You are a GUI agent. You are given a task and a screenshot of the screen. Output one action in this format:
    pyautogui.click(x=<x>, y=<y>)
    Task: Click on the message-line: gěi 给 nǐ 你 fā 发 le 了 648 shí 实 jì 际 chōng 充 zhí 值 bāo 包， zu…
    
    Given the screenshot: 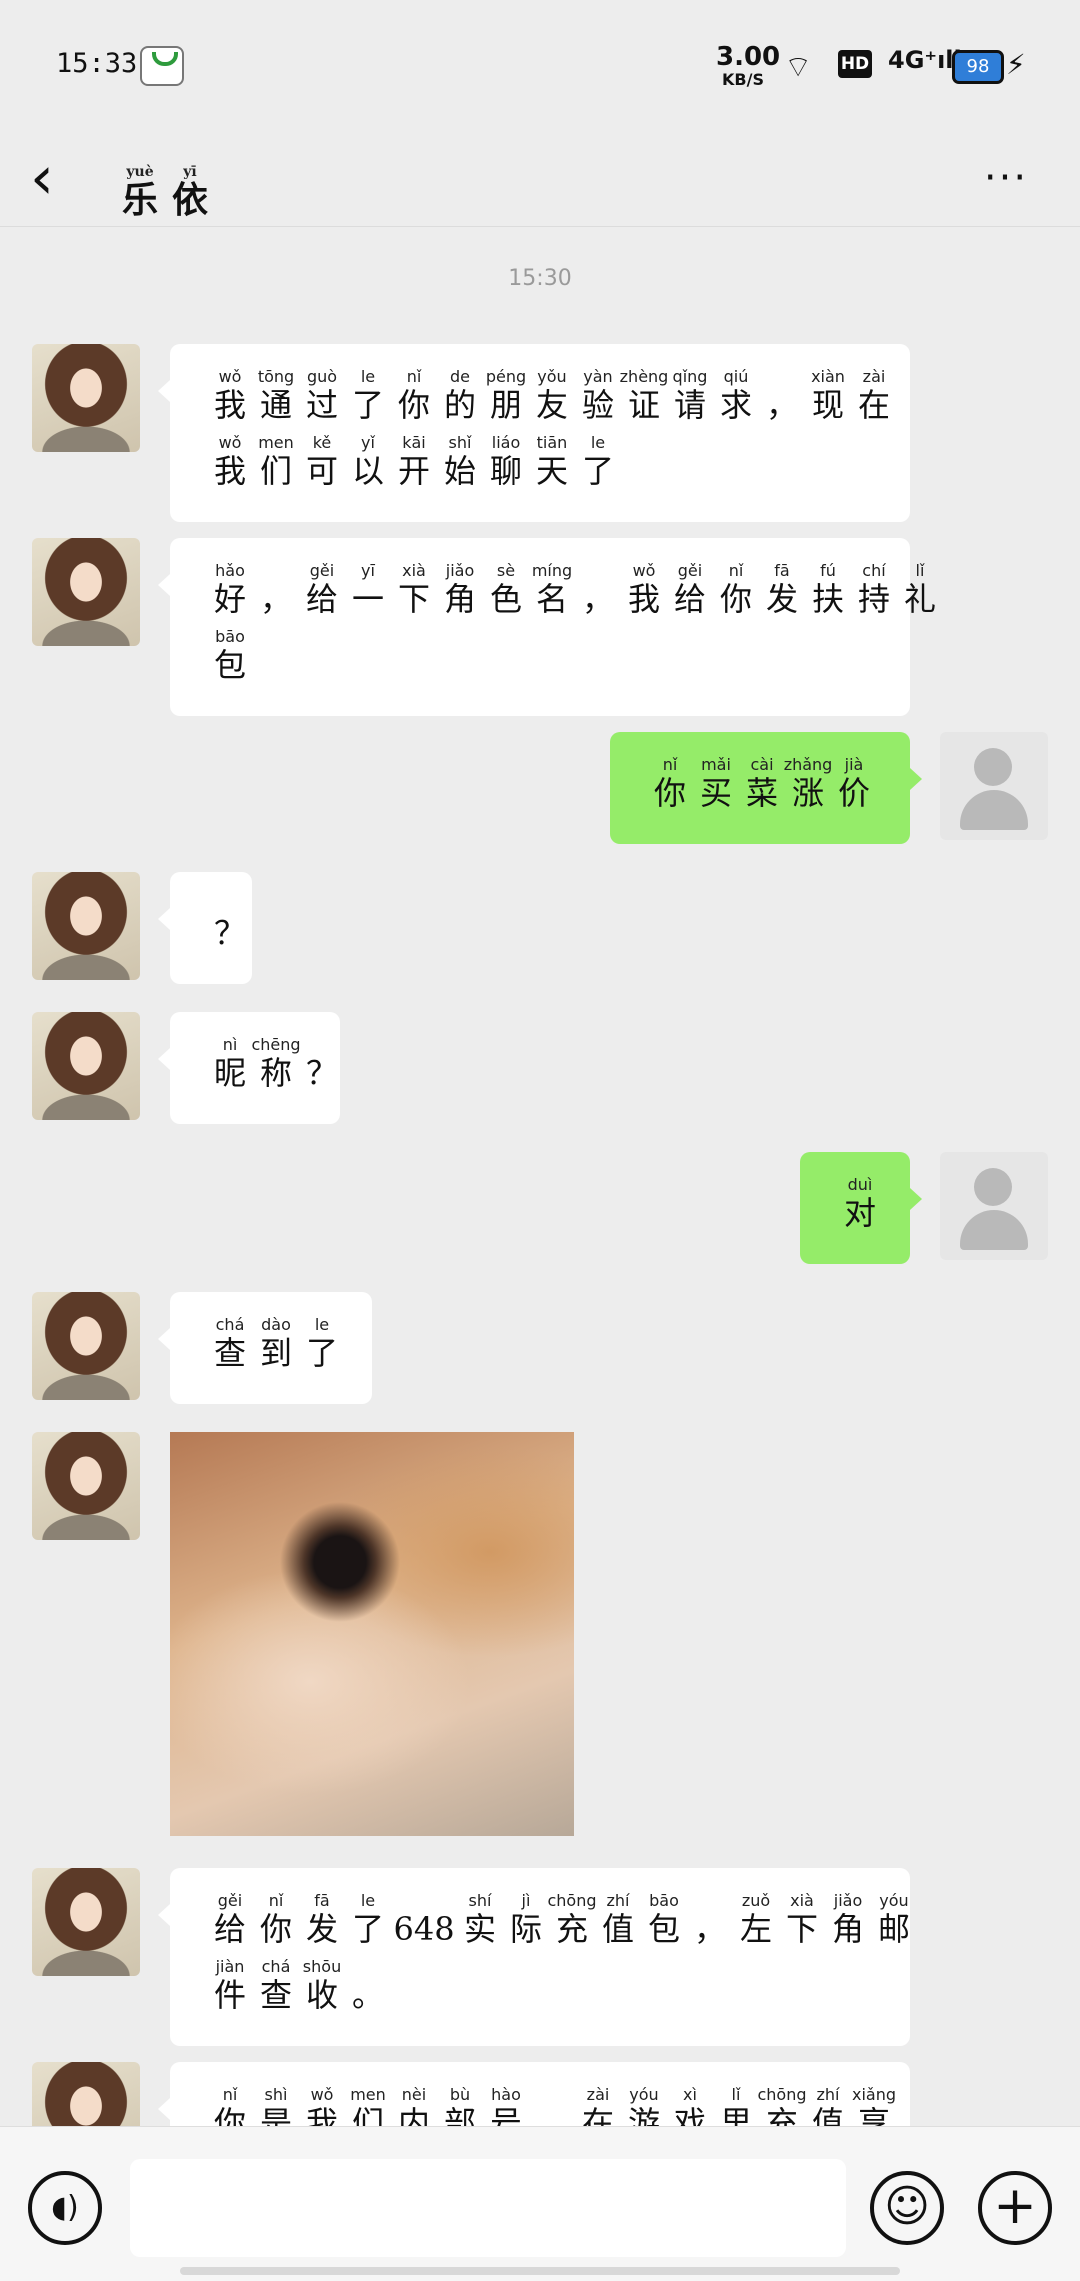 What is the action you would take?
    pyautogui.click(x=560, y=1920)
    